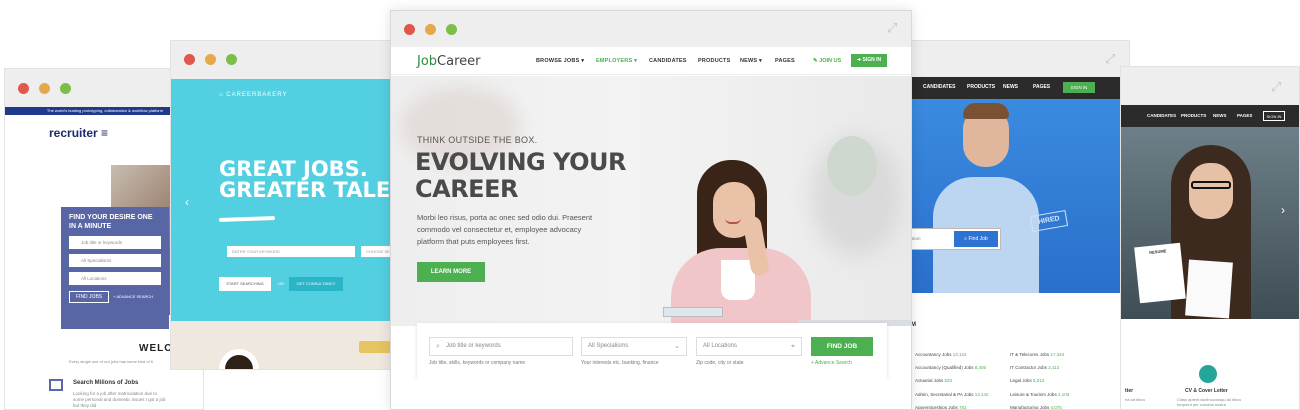 The width and height of the screenshot is (1300, 410). Describe the element at coordinates (316, 284) in the screenshot. I see `consultancy-button: GET CONSULTANCY` at that location.